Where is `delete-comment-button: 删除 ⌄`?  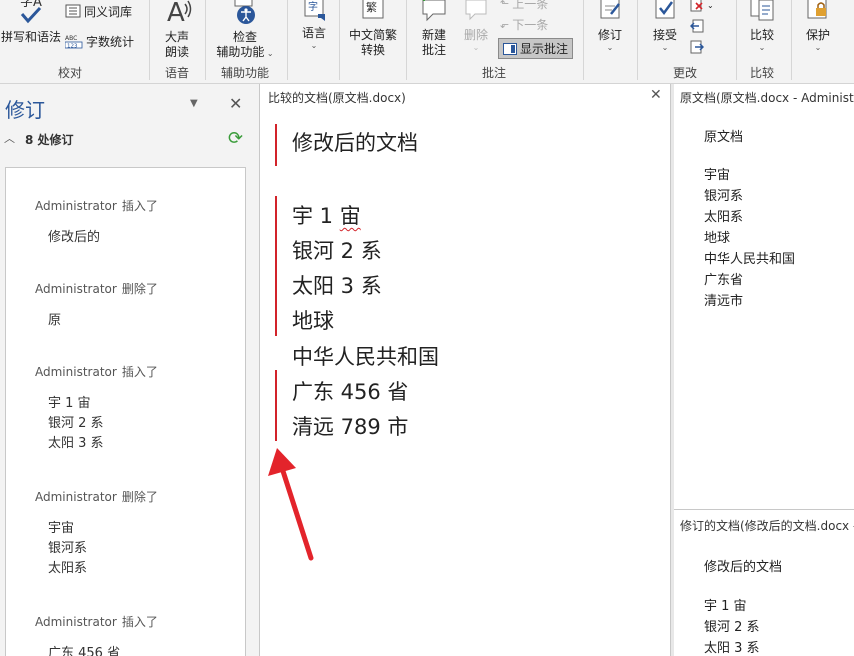 delete-comment-button: 删除 ⌄ is located at coordinates (476, 26).